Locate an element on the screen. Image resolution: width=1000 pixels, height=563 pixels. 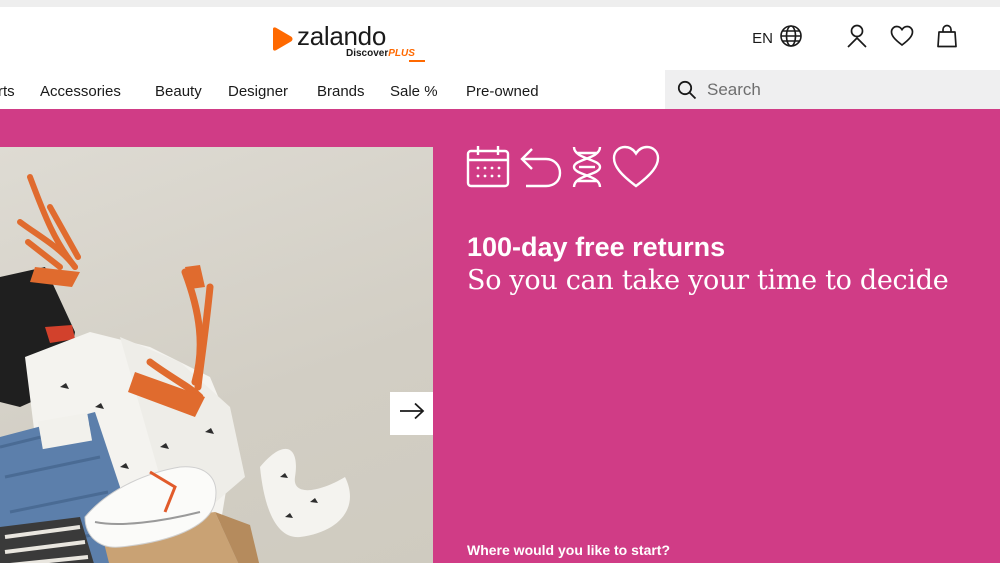
return-arrow-icon is located at coordinates (540, 169).